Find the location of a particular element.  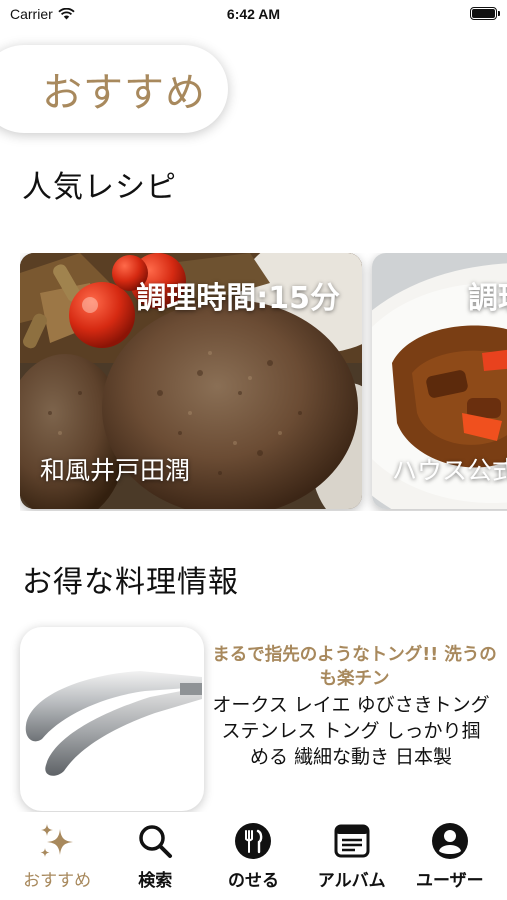

battery-icon is located at coordinates (485, 13).